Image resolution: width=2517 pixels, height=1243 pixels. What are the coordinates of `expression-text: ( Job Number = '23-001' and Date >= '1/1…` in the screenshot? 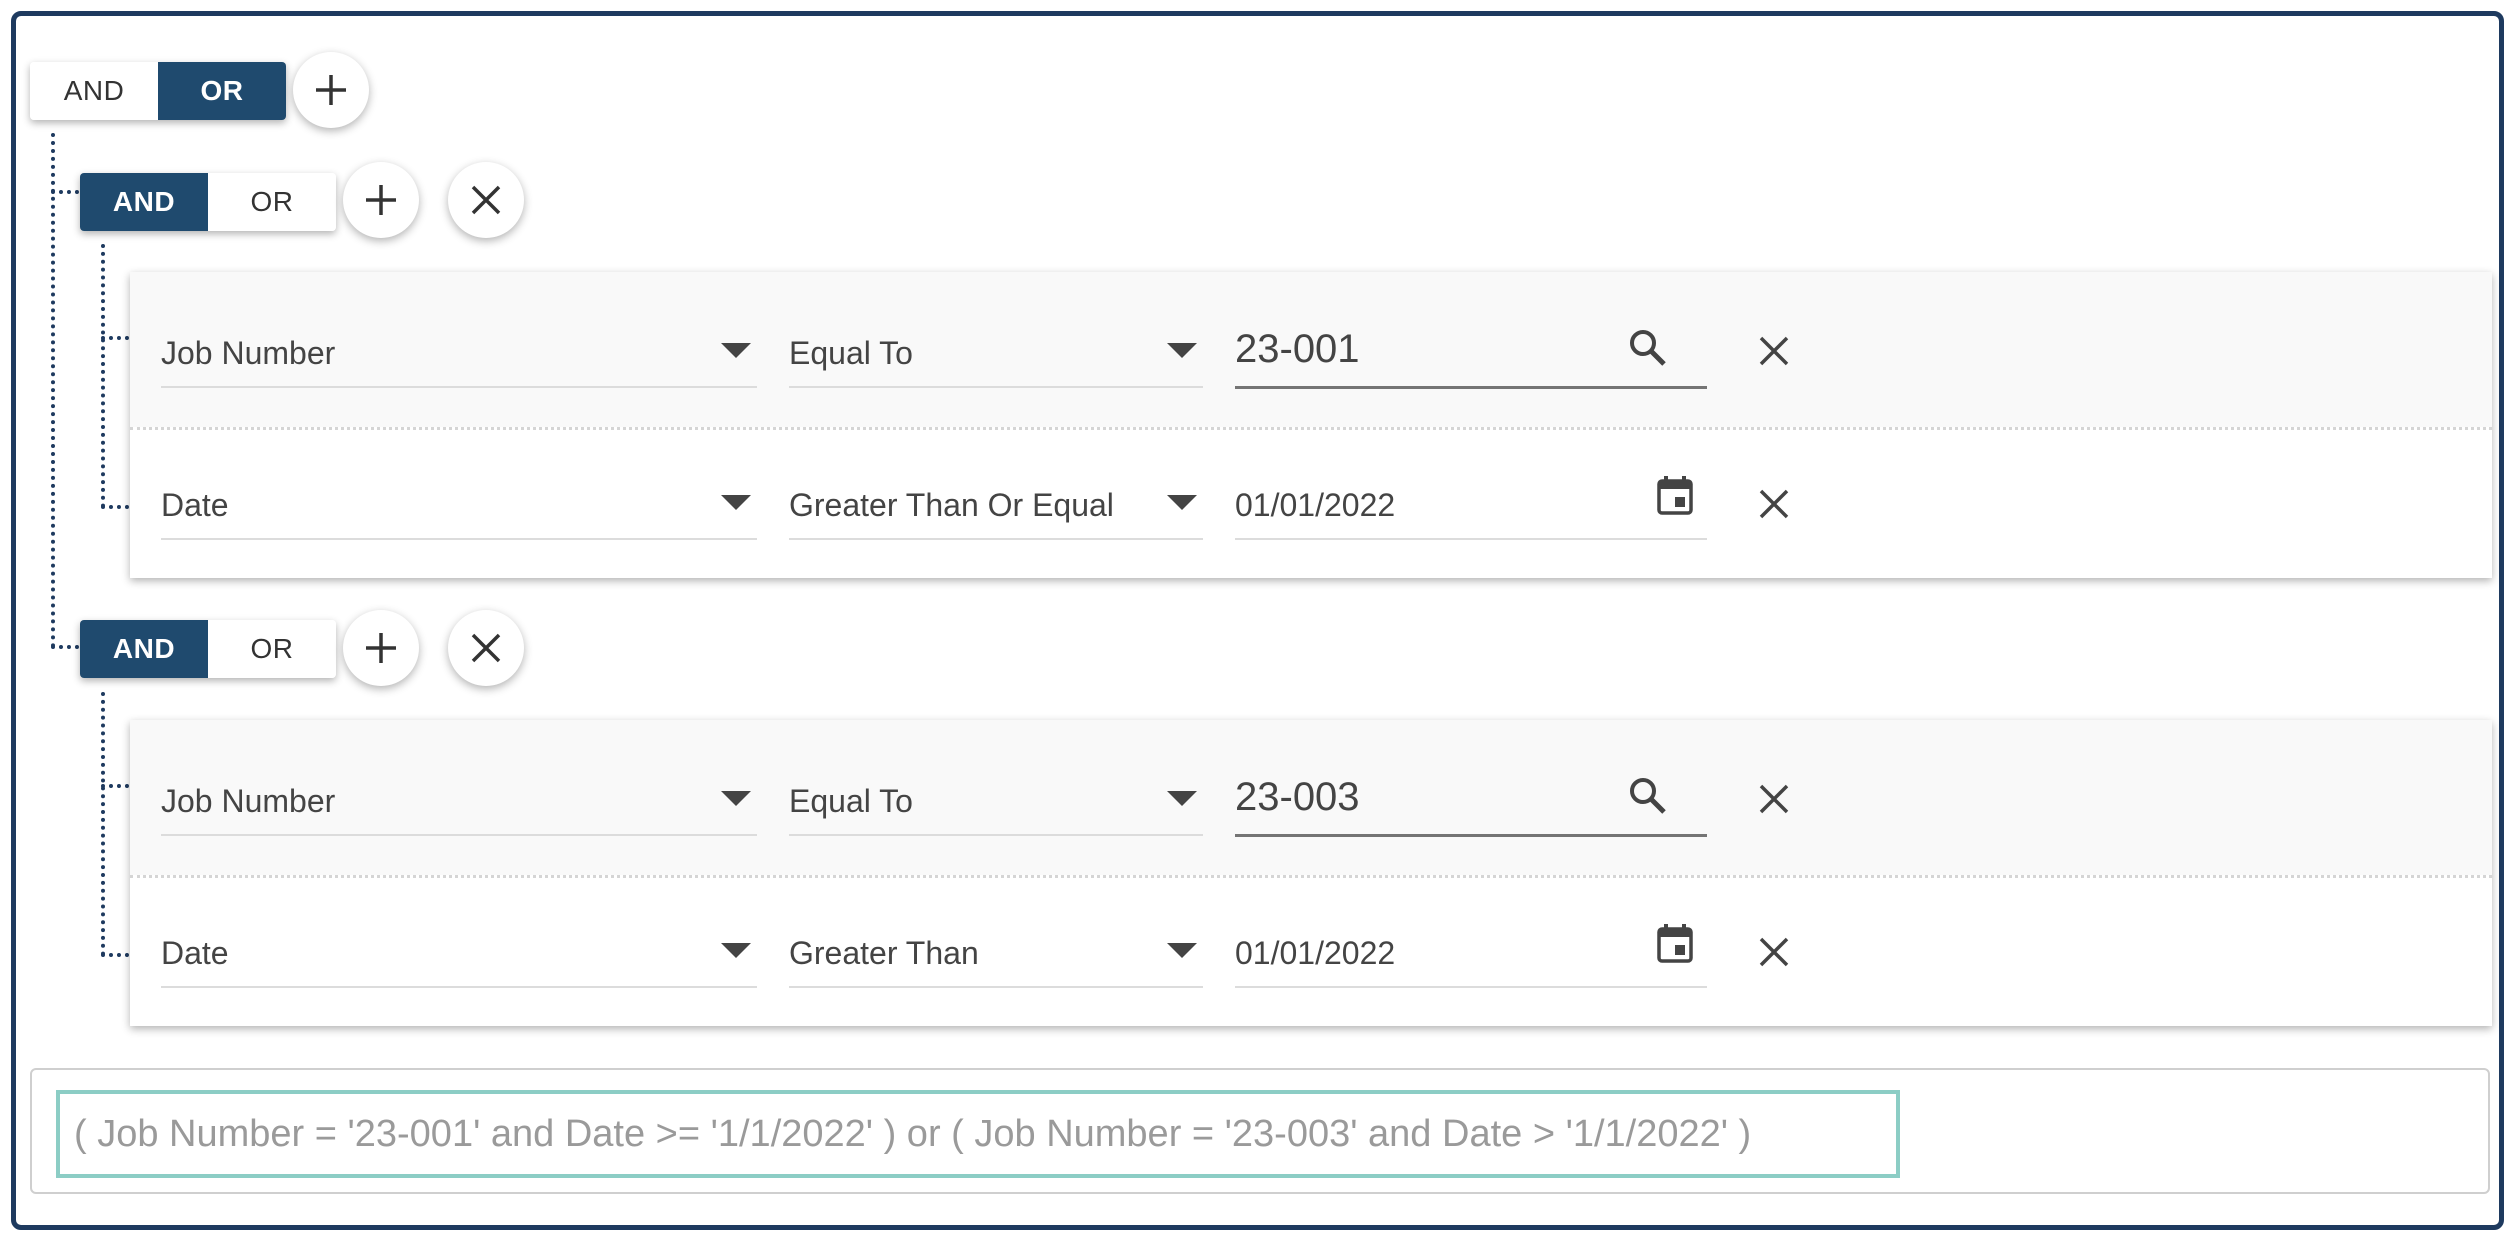 It's located at (978, 1134).